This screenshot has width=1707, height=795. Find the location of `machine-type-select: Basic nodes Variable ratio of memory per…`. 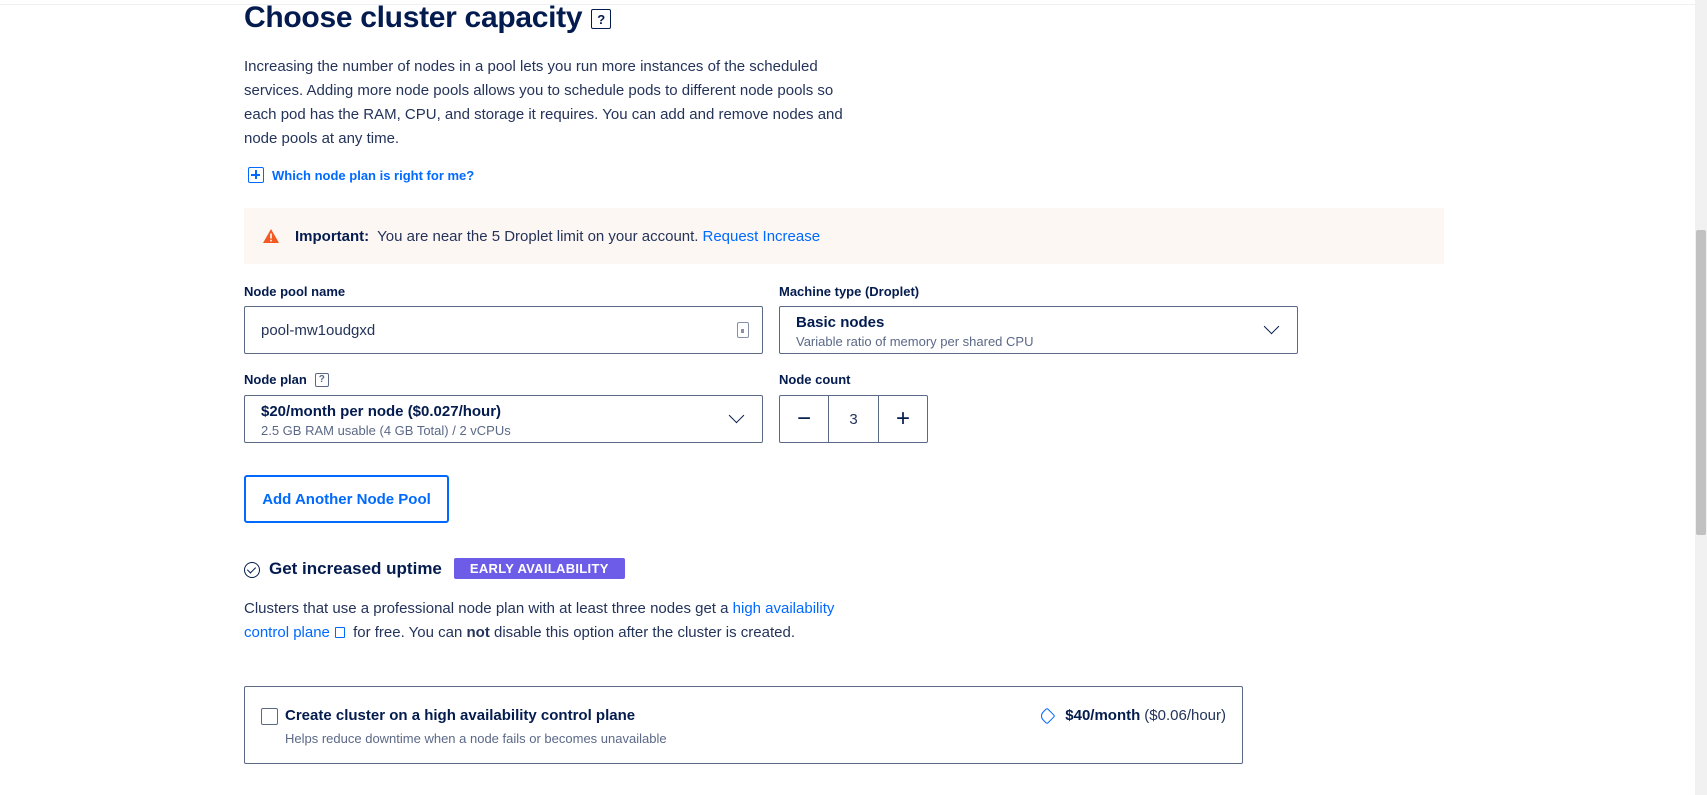

machine-type-select: Basic nodes Variable ratio of memory per… is located at coordinates (1038, 330).